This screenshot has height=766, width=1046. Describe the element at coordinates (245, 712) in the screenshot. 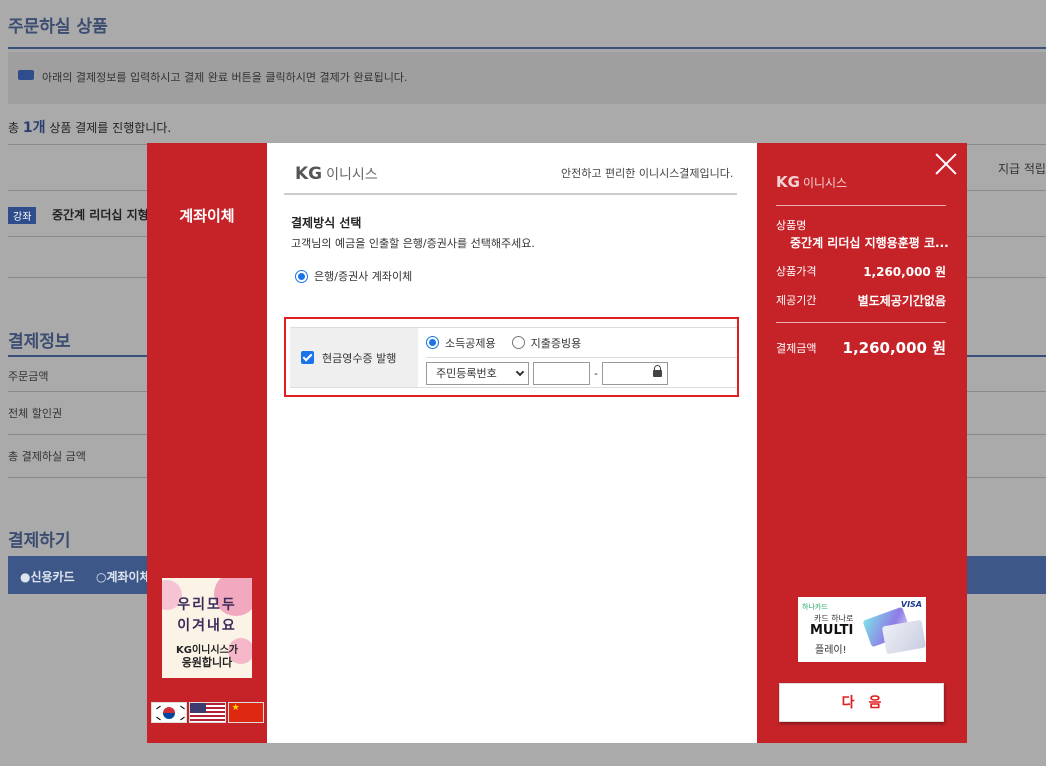

I see `china-flag-icon: ★` at that location.